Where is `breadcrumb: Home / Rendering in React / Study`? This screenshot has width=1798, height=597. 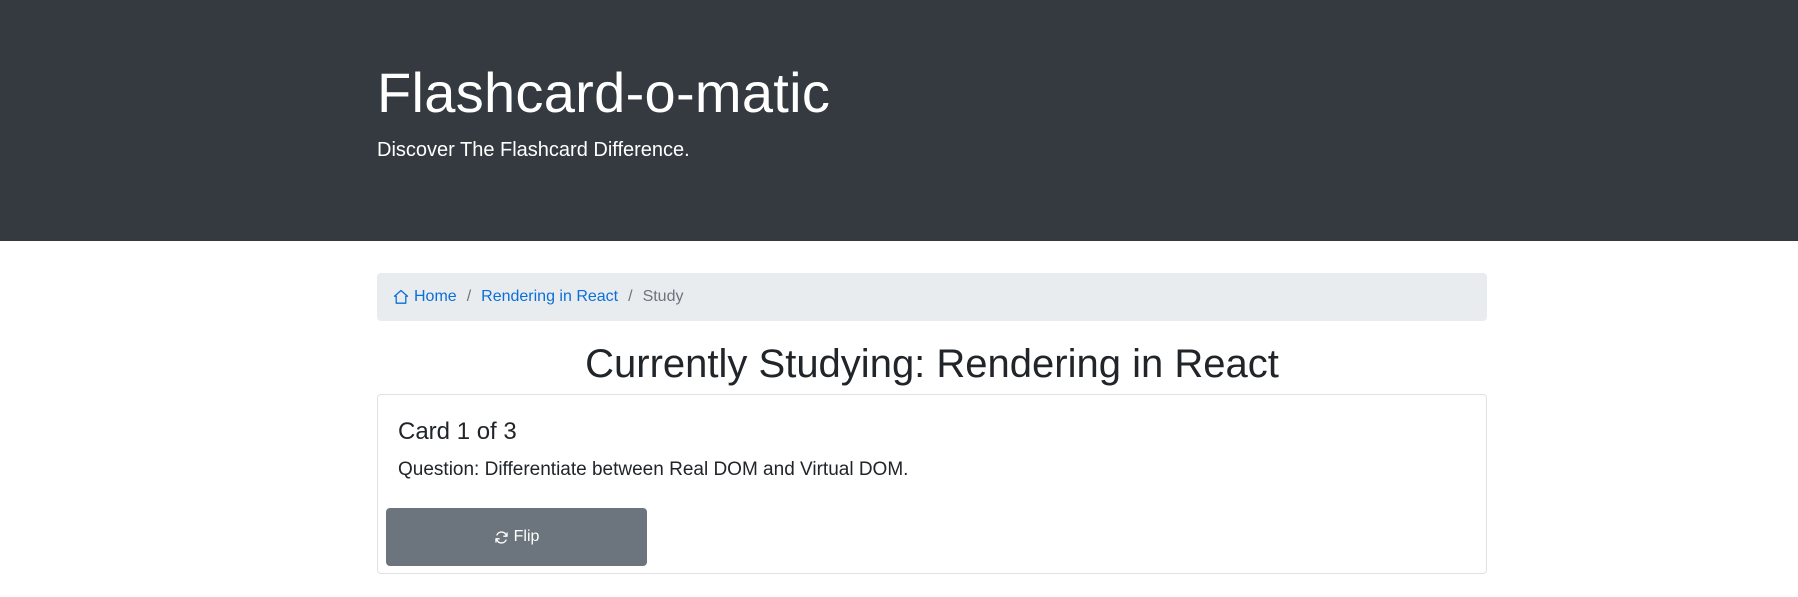 breadcrumb: Home / Rendering in React / Study is located at coordinates (932, 297).